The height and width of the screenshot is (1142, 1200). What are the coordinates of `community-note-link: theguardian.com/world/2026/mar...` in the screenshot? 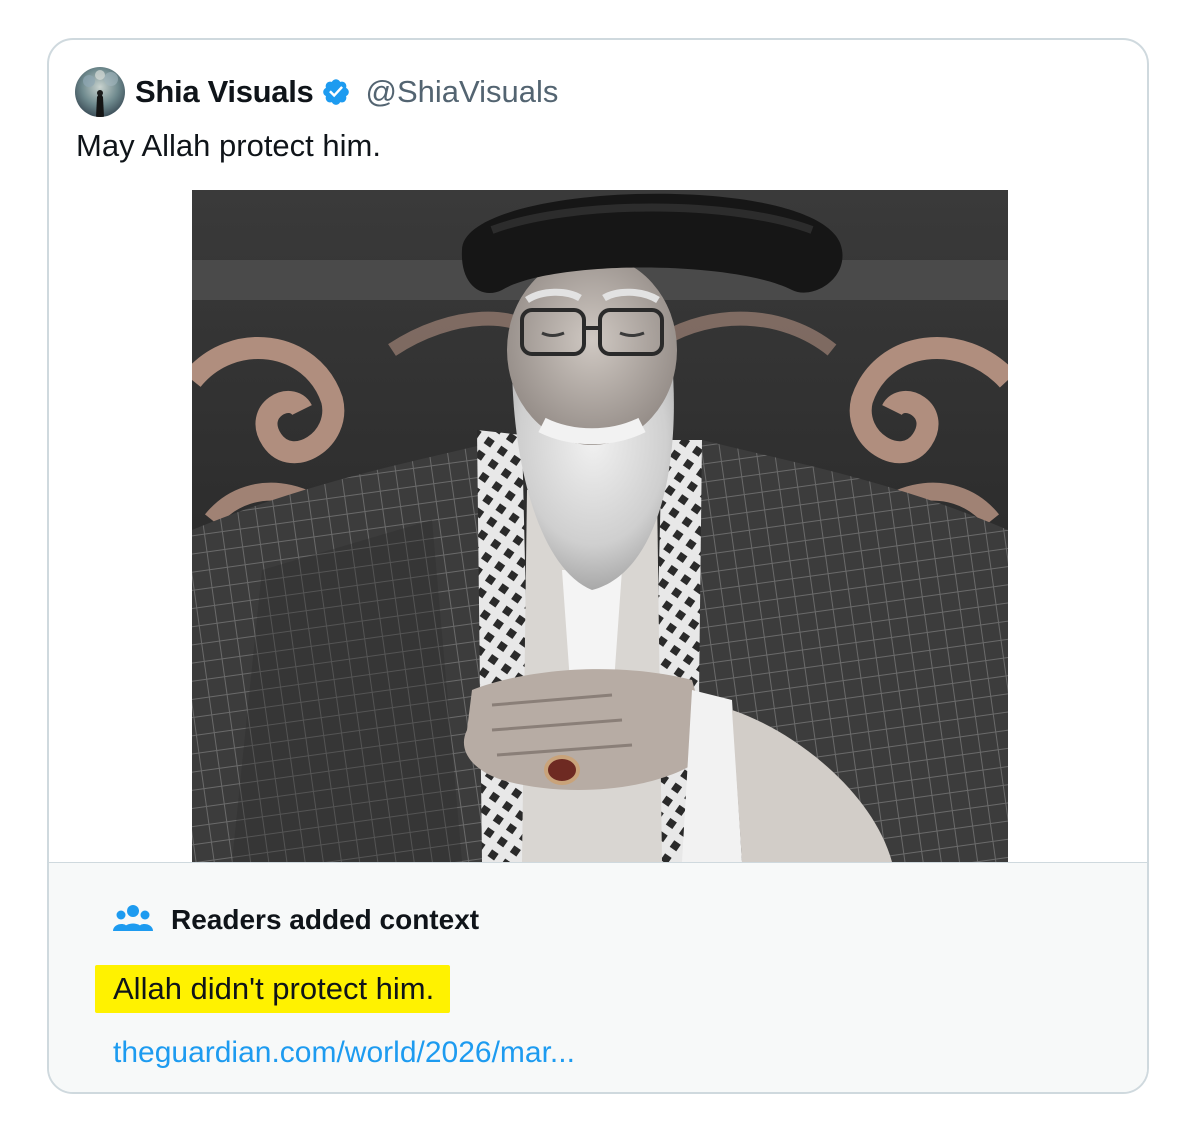 It's located at (344, 1053).